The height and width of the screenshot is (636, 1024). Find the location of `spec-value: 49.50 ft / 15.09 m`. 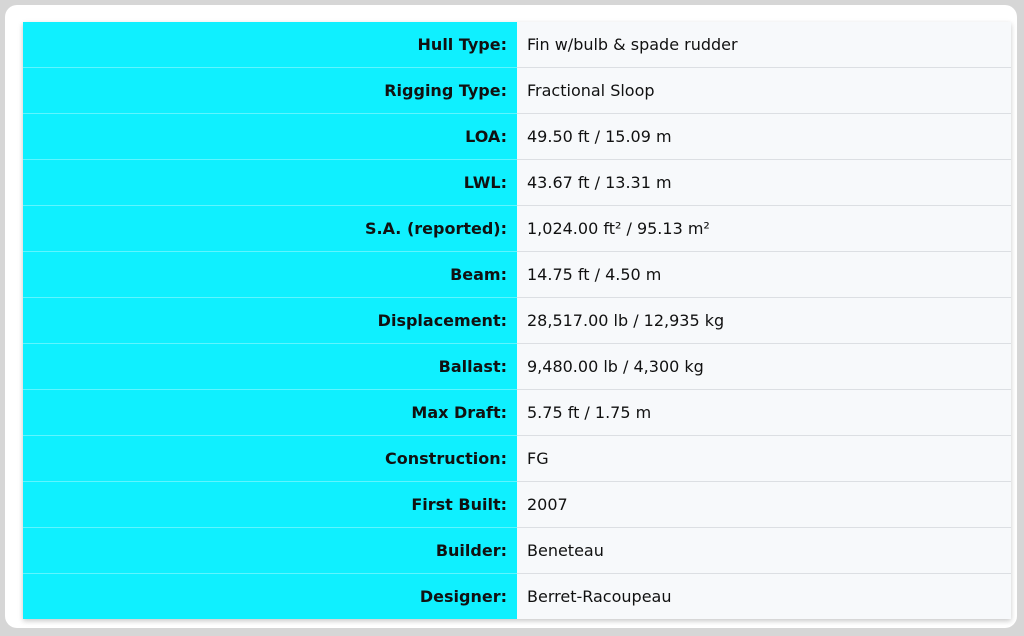

spec-value: 49.50 ft / 15.09 m is located at coordinates (764, 136).